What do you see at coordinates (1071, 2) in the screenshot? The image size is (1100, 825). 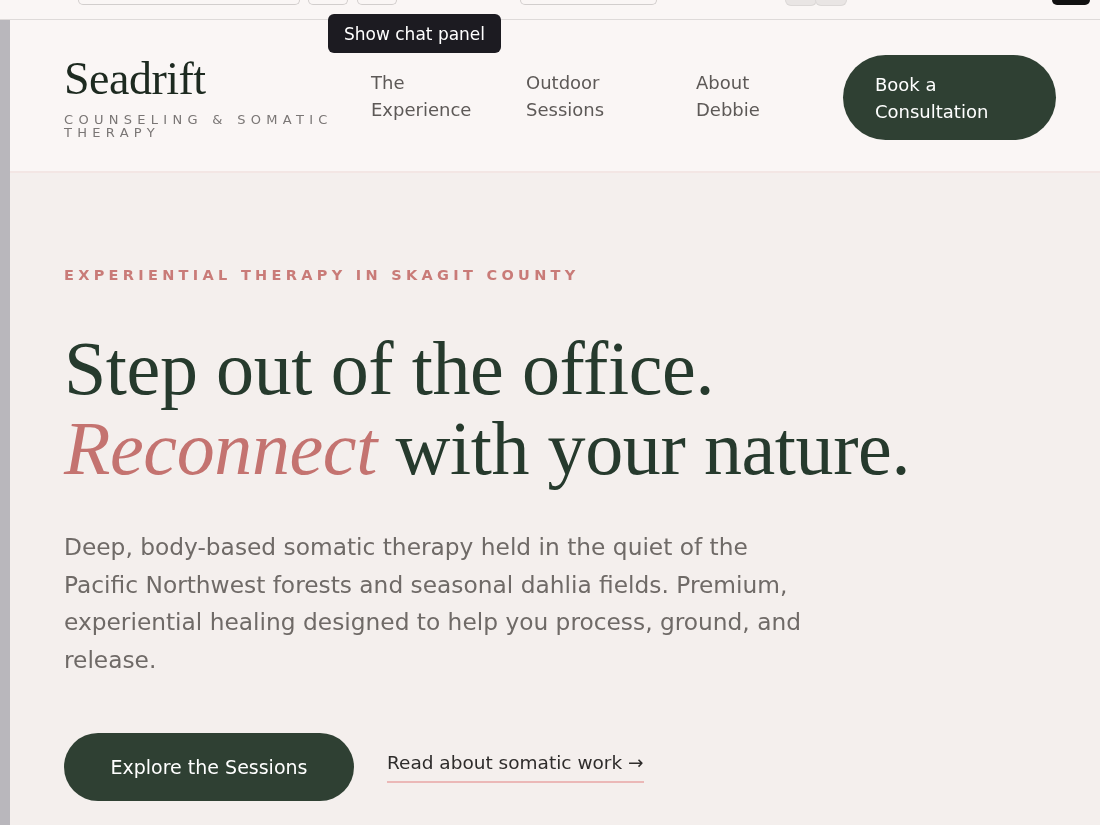 I see `toolbar-button` at bounding box center [1071, 2].